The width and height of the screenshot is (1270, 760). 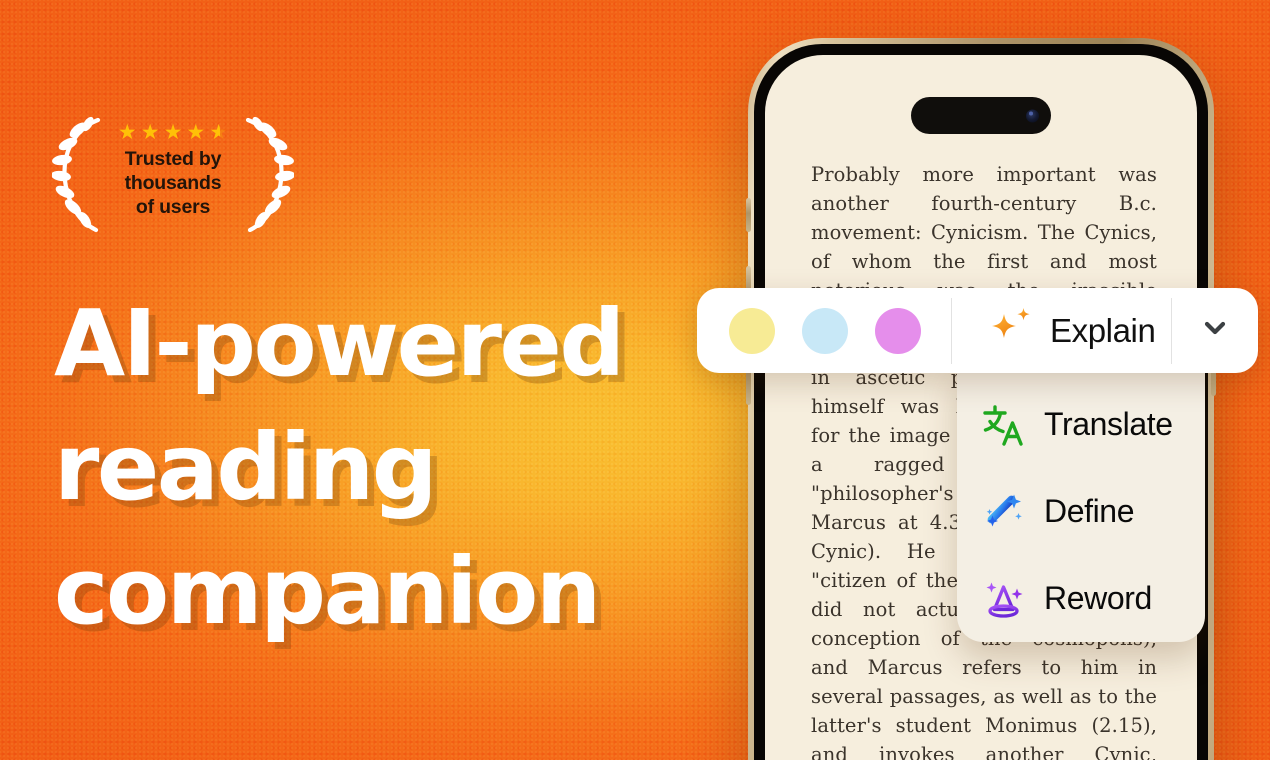 What do you see at coordinates (1089, 511) in the screenshot?
I see `menu-item-define-label: Define` at bounding box center [1089, 511].